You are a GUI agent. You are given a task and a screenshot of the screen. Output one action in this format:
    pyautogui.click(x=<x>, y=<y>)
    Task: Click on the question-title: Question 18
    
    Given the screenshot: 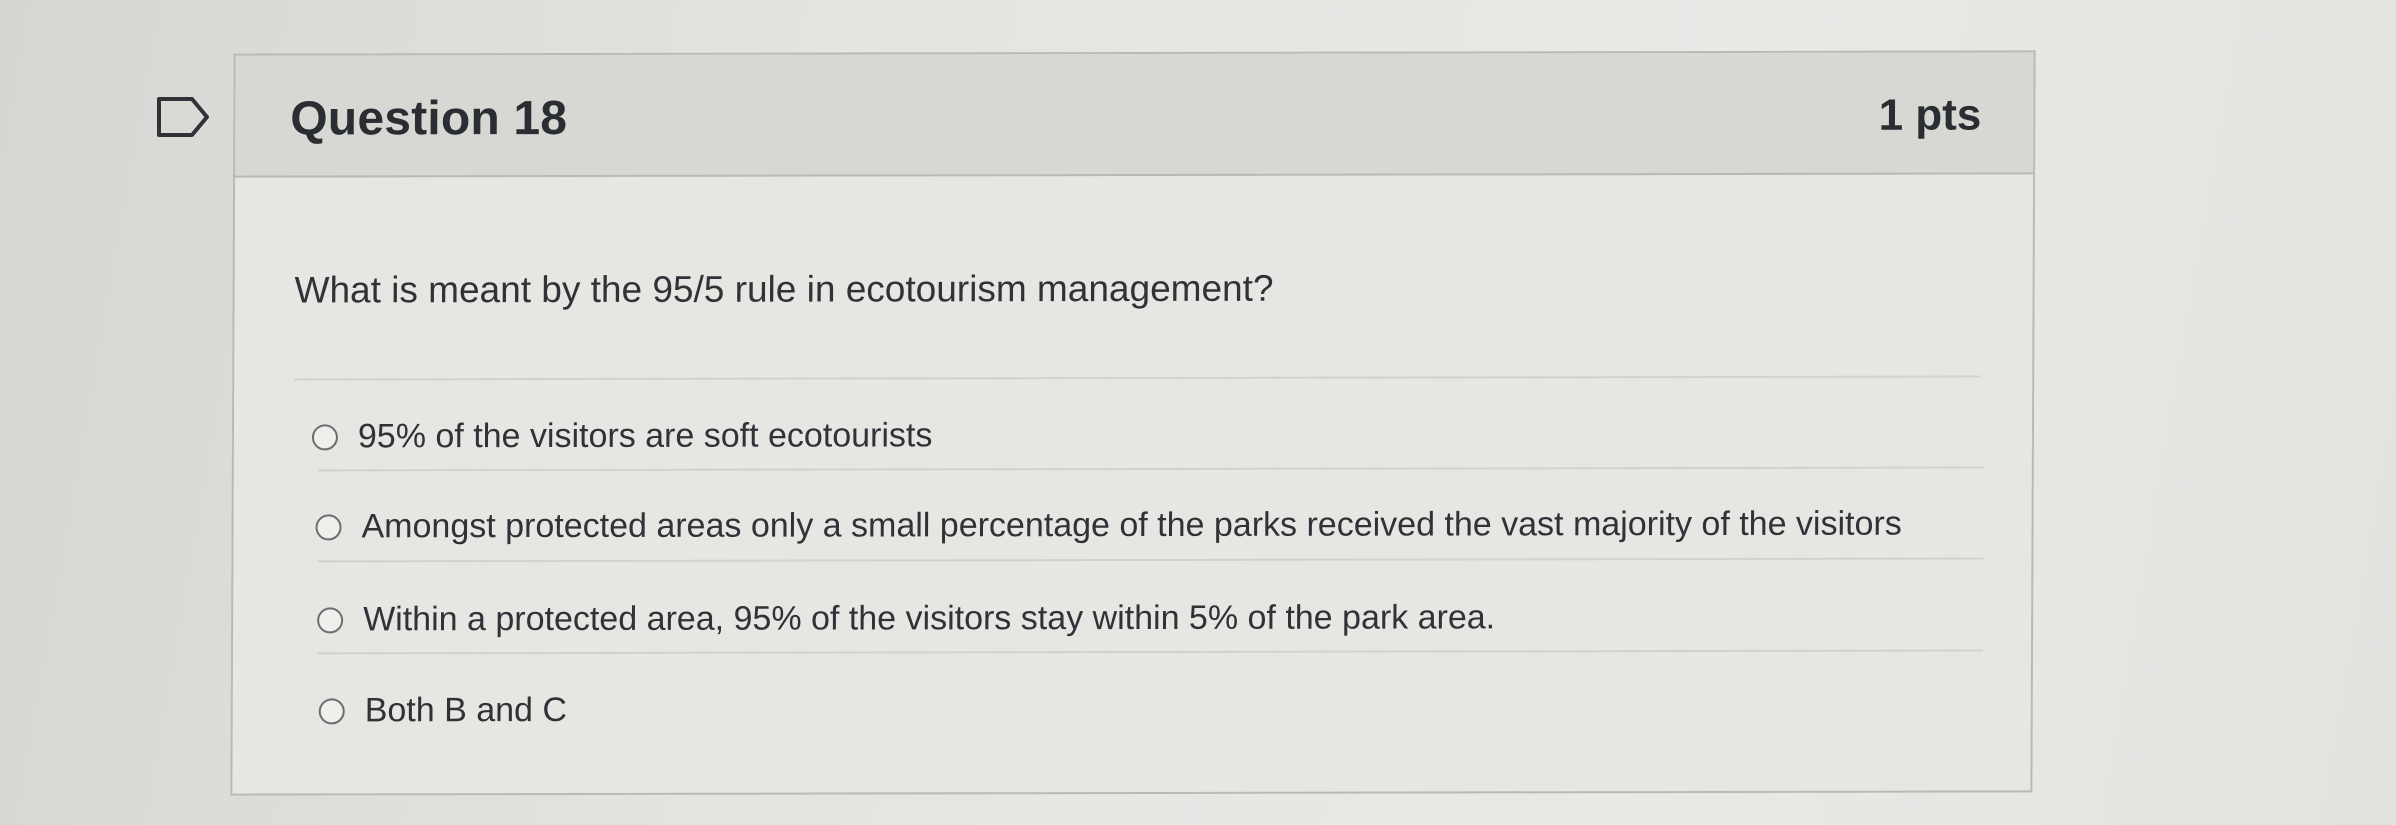 What is the action you would take?
    pyautogui.click(x=429, y=118)
    